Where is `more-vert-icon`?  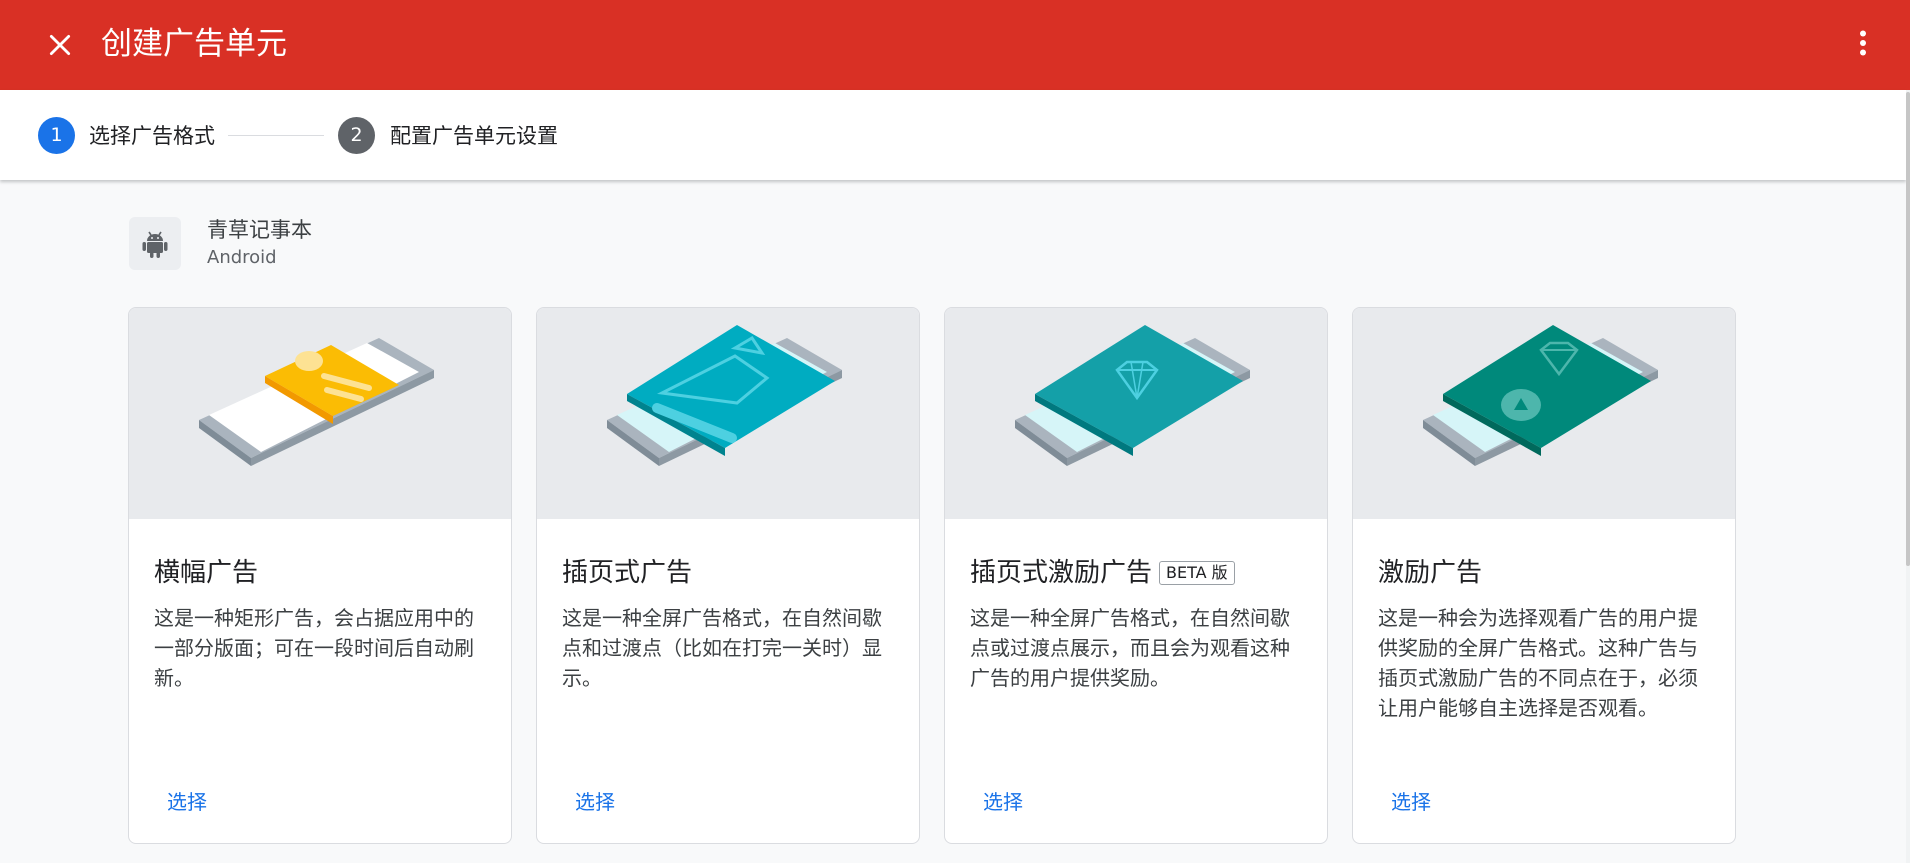 more-vert-icon is located at coordinates (1863, 43).